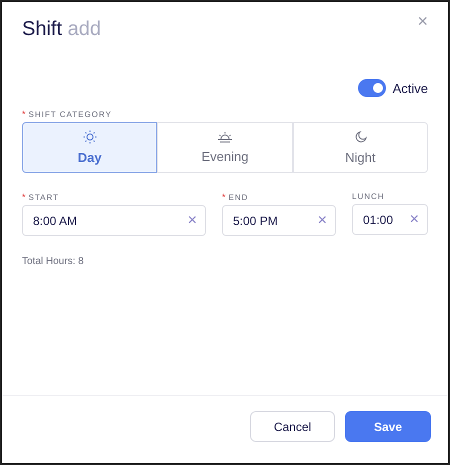 This screenshot has width=450, height=465. I want to click on time-field: 01:00 ×, so click(390, 219).